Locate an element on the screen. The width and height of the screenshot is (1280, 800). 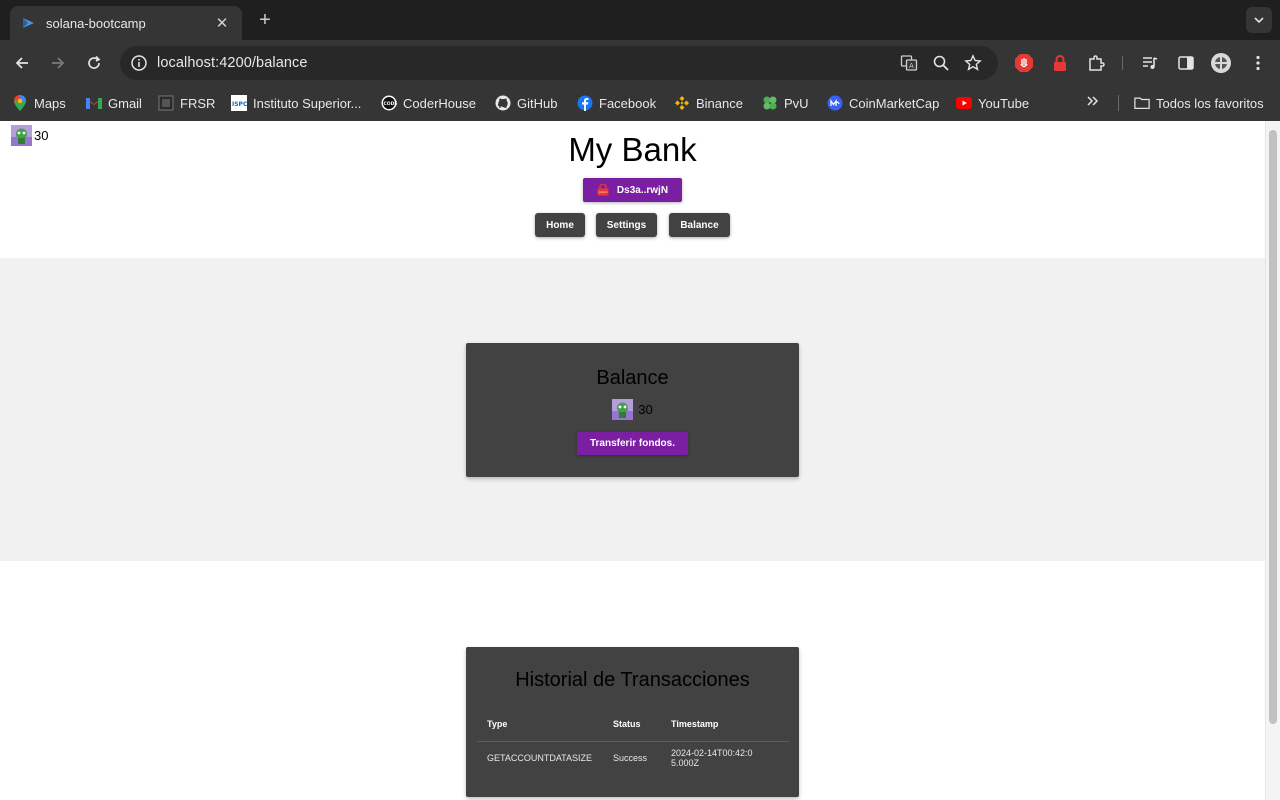
bookmark-github: GitHub is located at coordinates (526, 103).